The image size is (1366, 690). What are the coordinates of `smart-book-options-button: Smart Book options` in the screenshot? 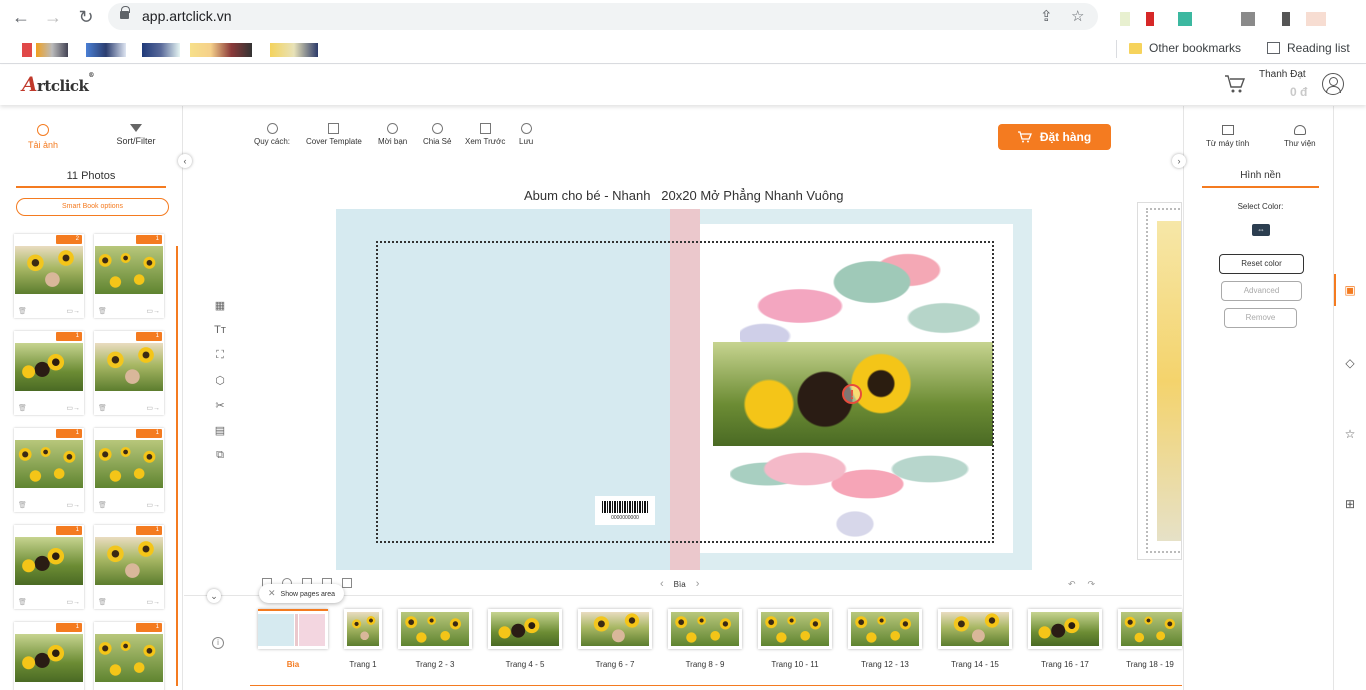 It's located at (92, 207).